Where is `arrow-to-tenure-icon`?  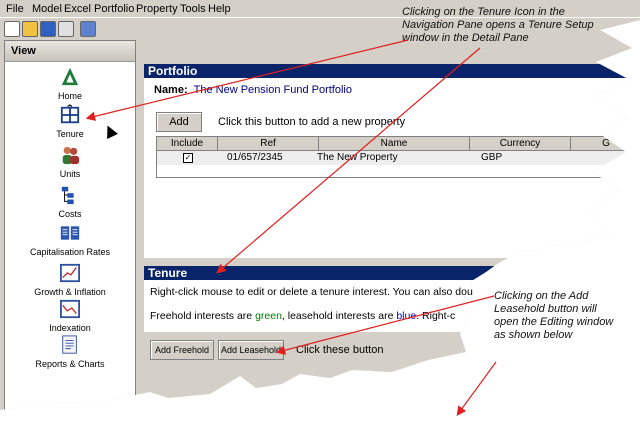
arrow-to-tenure-icon is located at coordinates (247, 80).